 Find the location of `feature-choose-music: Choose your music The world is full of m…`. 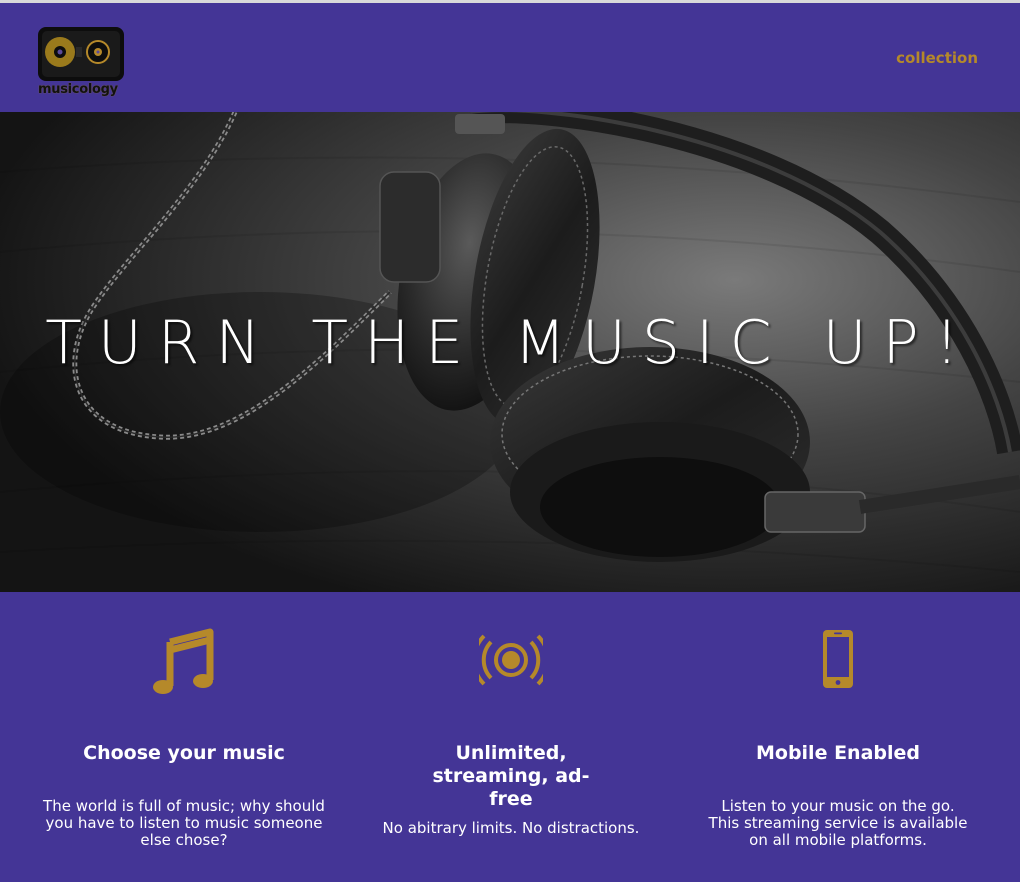

feature-choose-music: Choose your music The world is full of m… is located at coordinates (184, 737).